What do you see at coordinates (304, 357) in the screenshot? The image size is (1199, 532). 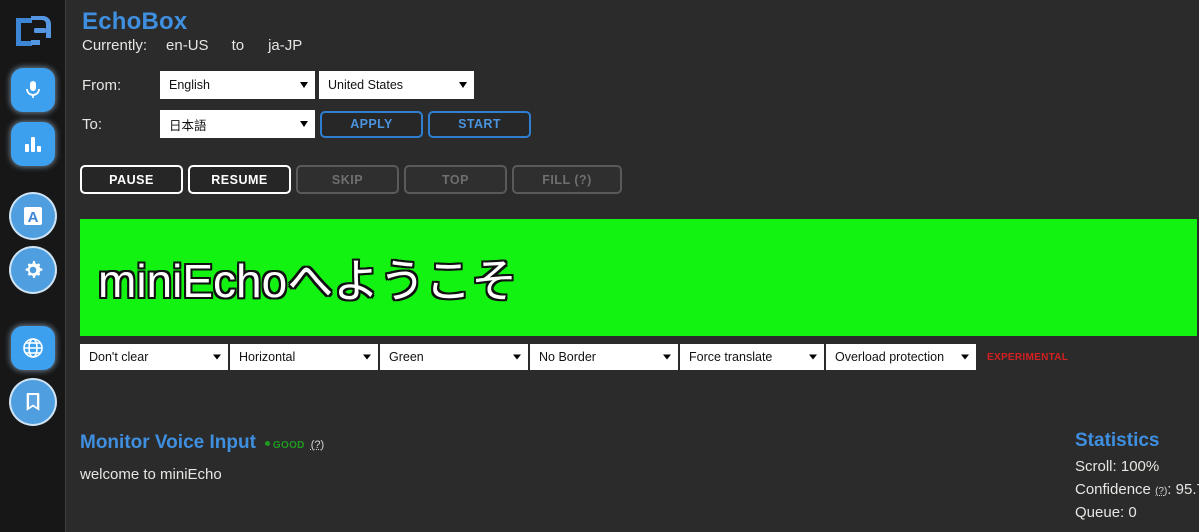 I see `orientation-select: Horizontal` at bounding box center [304, 357].